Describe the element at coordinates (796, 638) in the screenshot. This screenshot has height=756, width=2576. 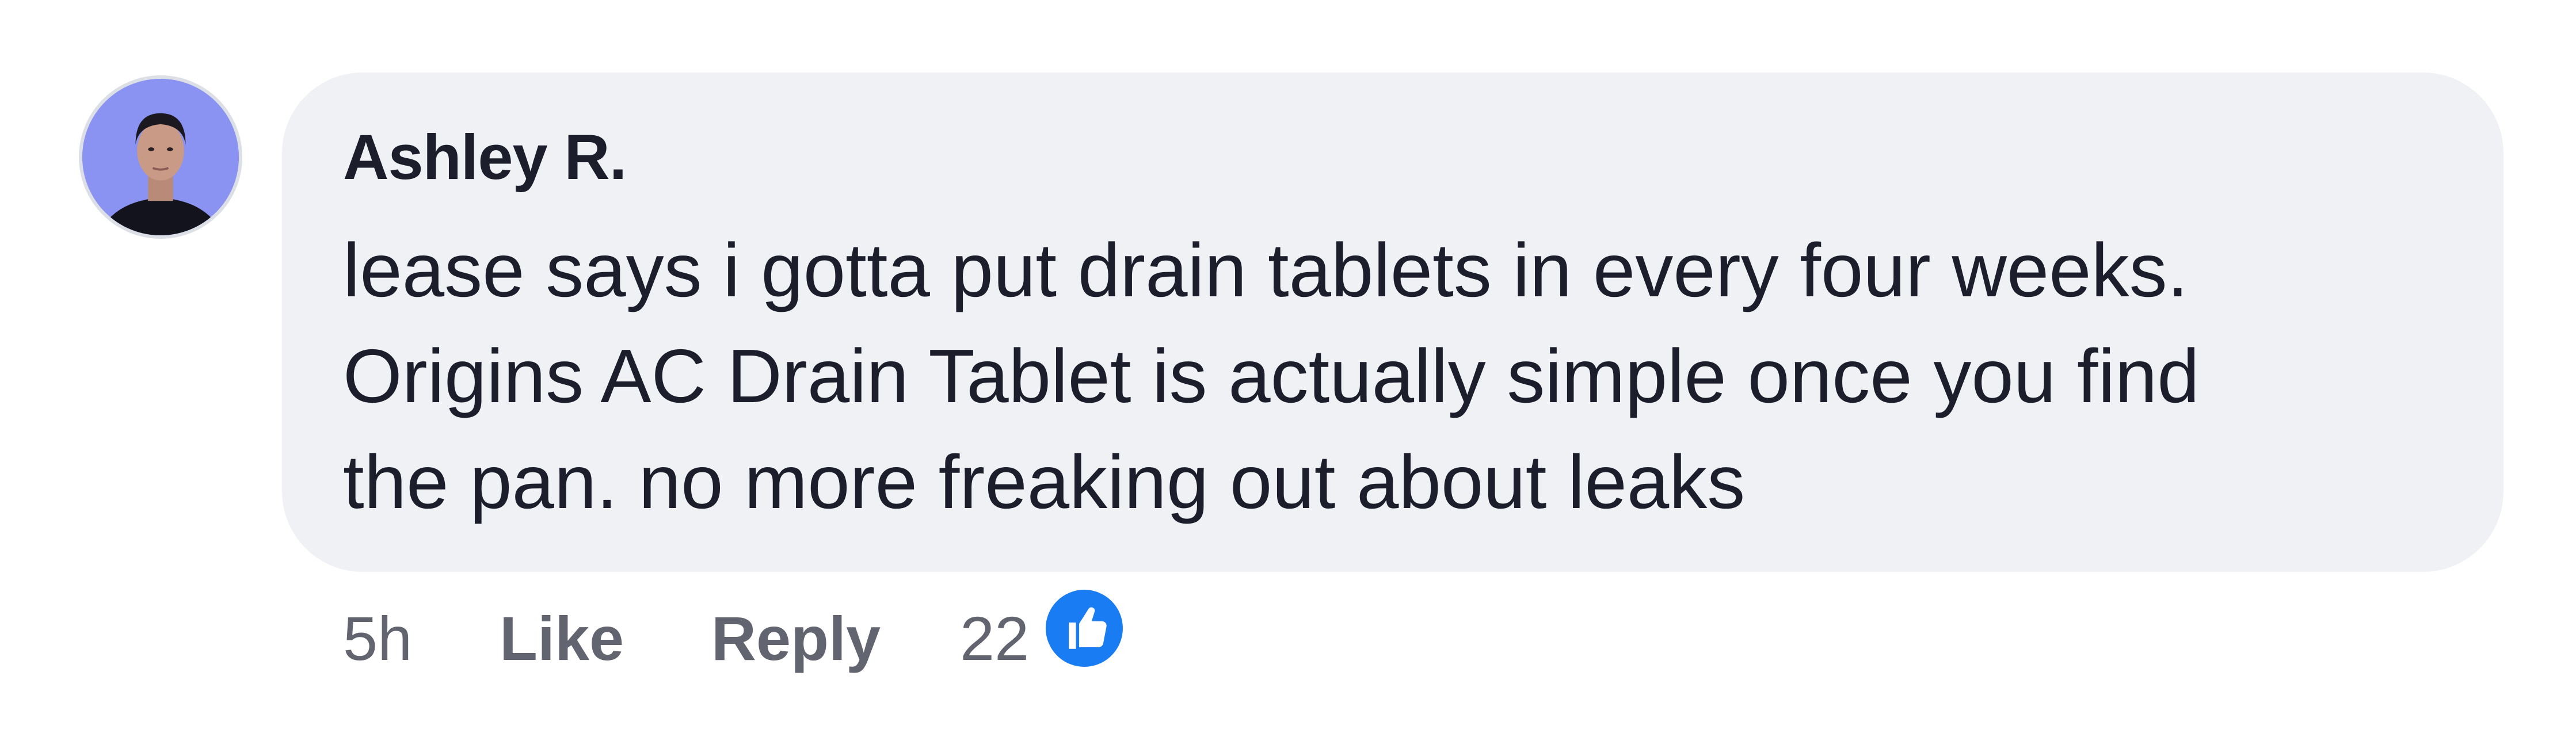
I see `reply-button: Reply` at that location.